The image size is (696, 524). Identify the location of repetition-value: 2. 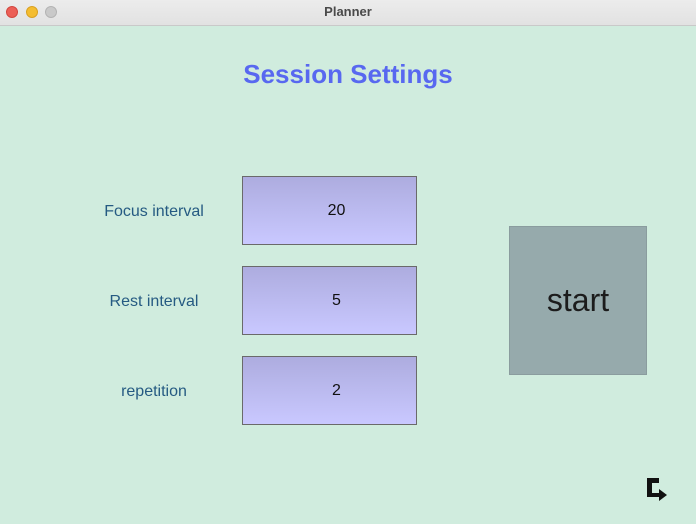
(336, 390).